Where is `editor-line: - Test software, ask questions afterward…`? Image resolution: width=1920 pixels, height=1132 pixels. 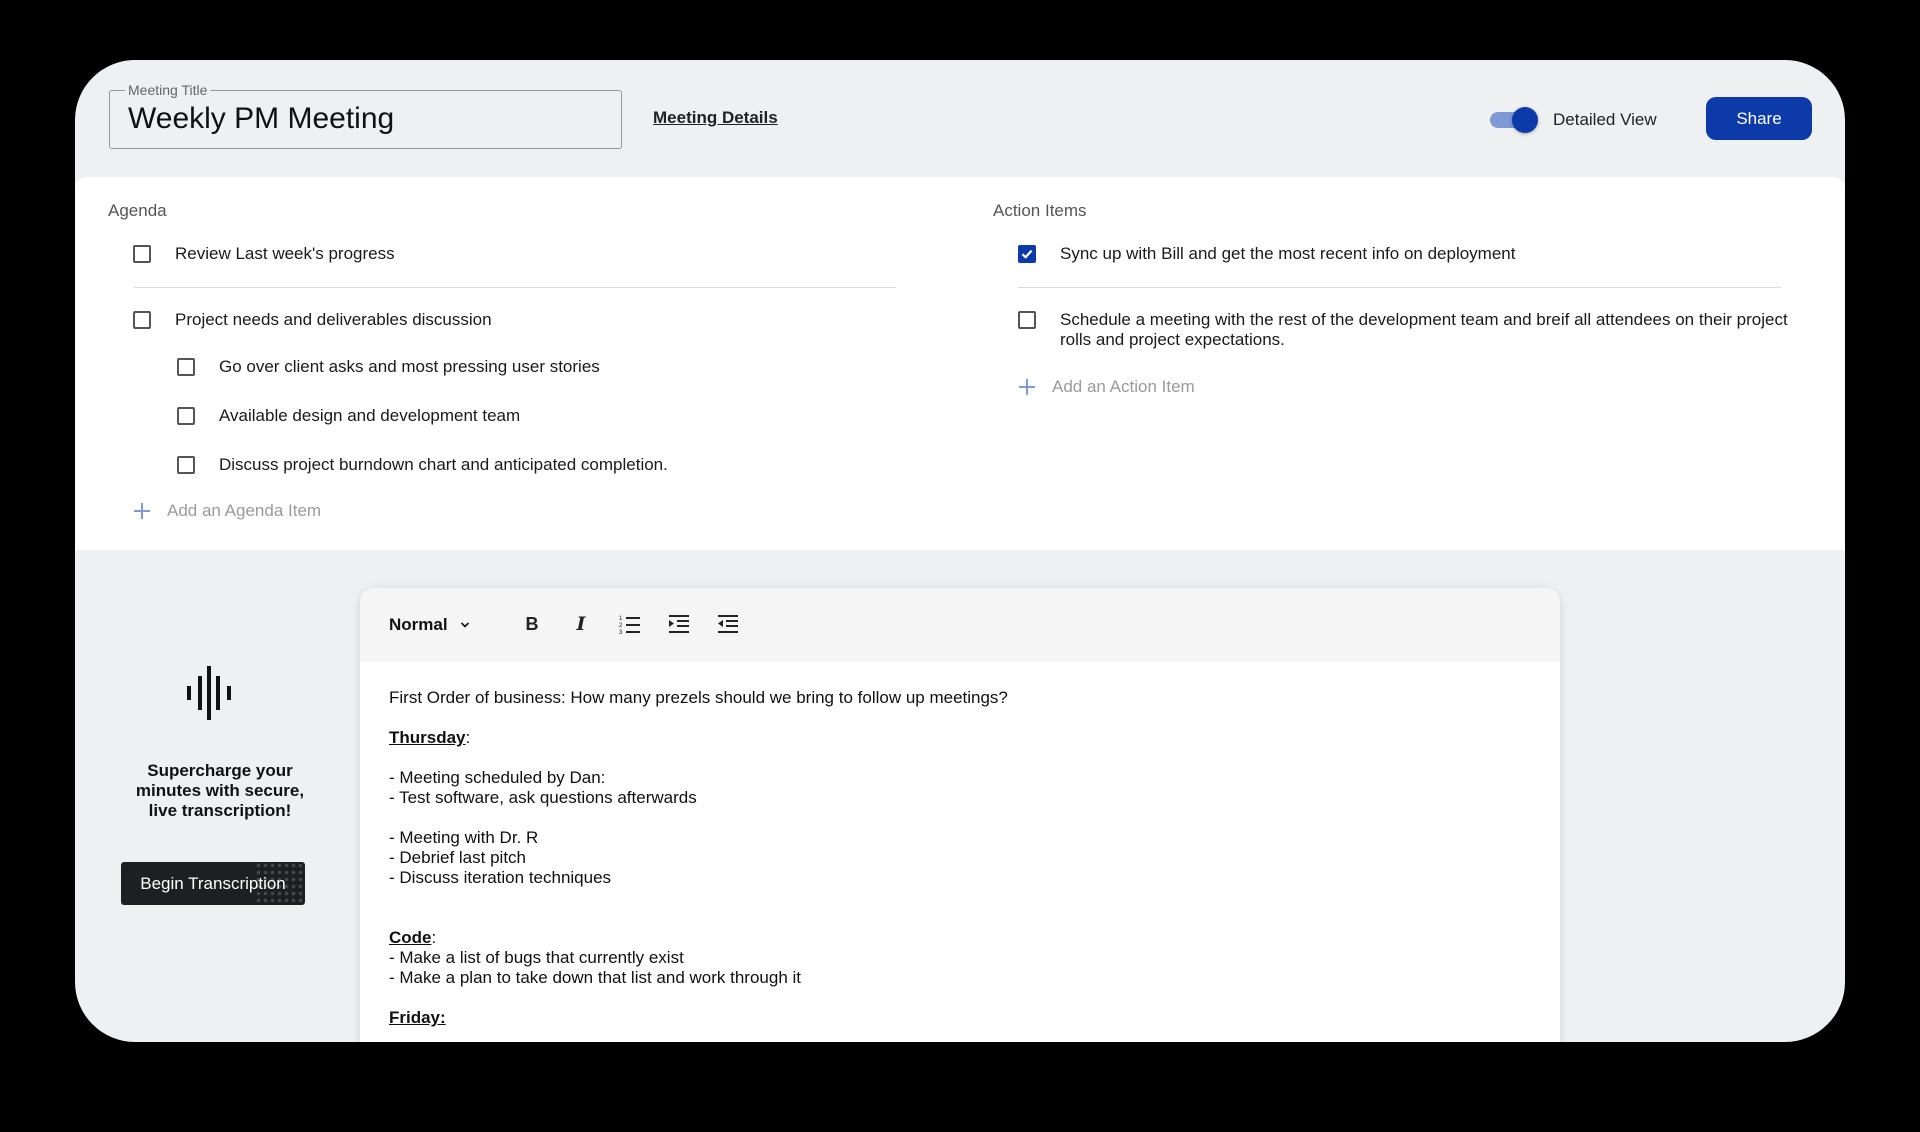 editor-line: - Test software, ask questions afterward… is located at coordinates (543, 797).